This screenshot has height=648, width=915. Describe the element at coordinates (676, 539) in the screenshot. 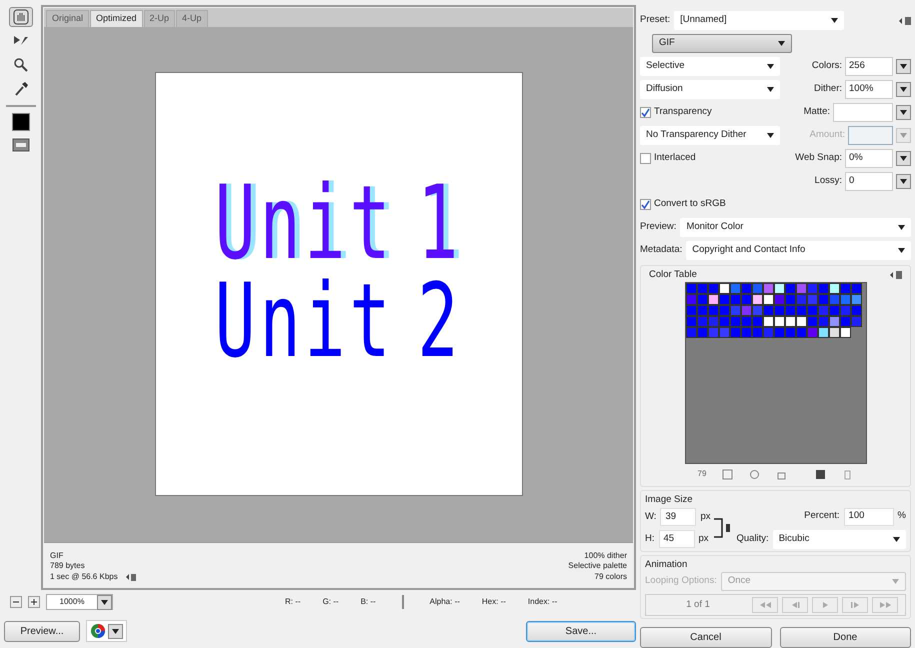

I see `height-field: 45` at that location.